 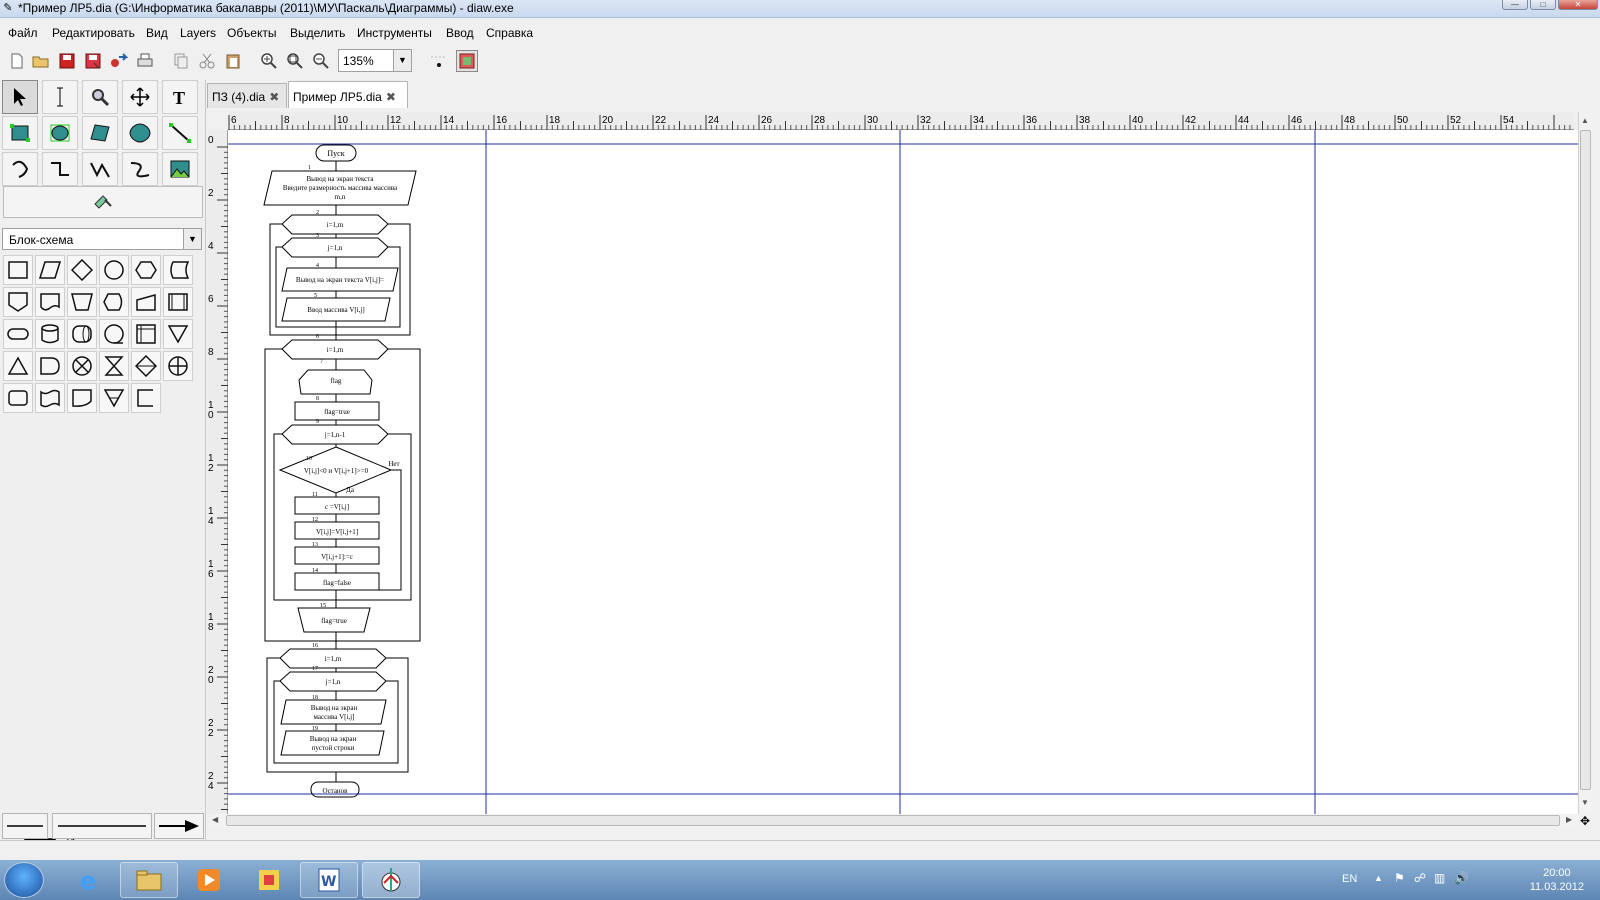 I want to click on vertical-scroll-thumb, so click(x=1585, y=460).